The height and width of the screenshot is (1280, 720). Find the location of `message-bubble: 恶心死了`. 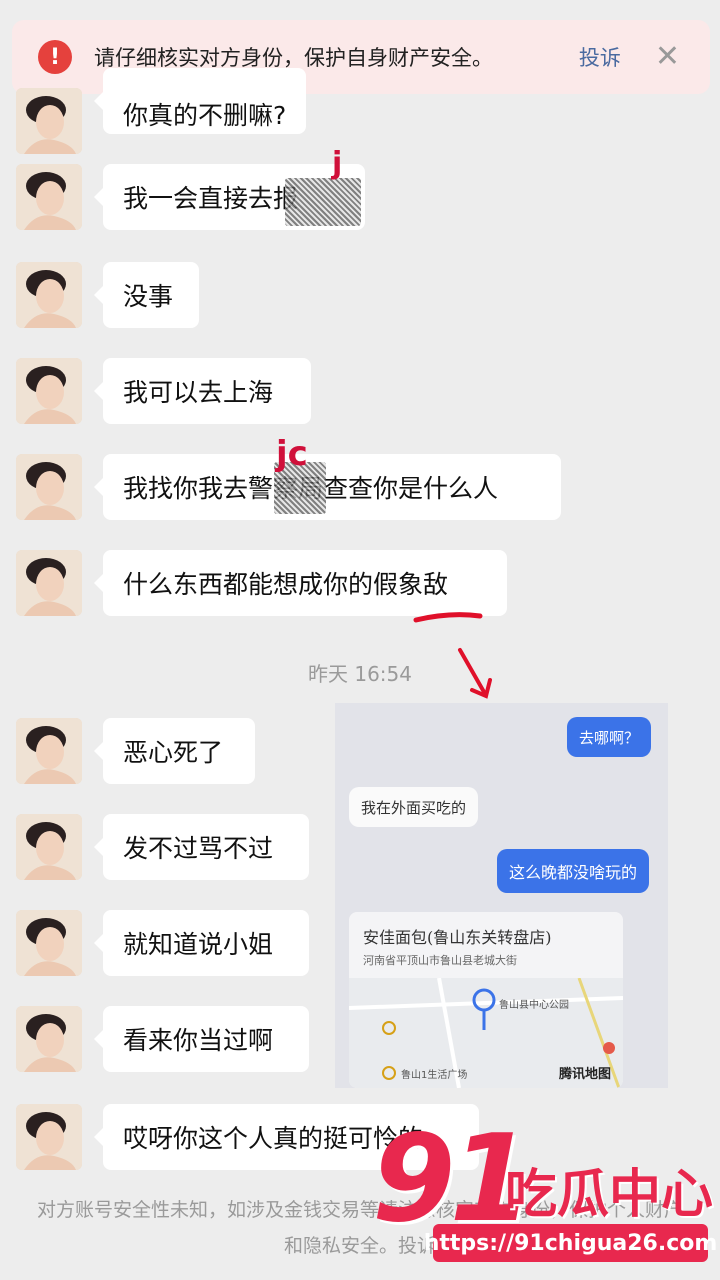

message-bubble: 恶心死了 is located at coordinates (174, 751).